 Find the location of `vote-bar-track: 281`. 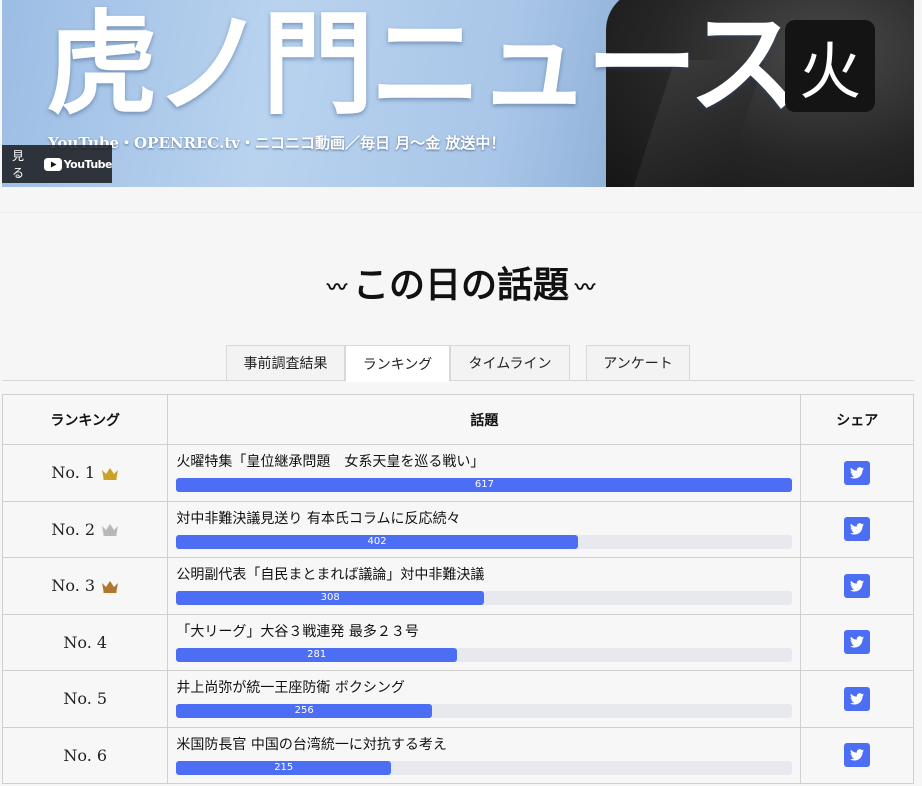

vote-bar-track: 281 is located at coordinates (484, 654).